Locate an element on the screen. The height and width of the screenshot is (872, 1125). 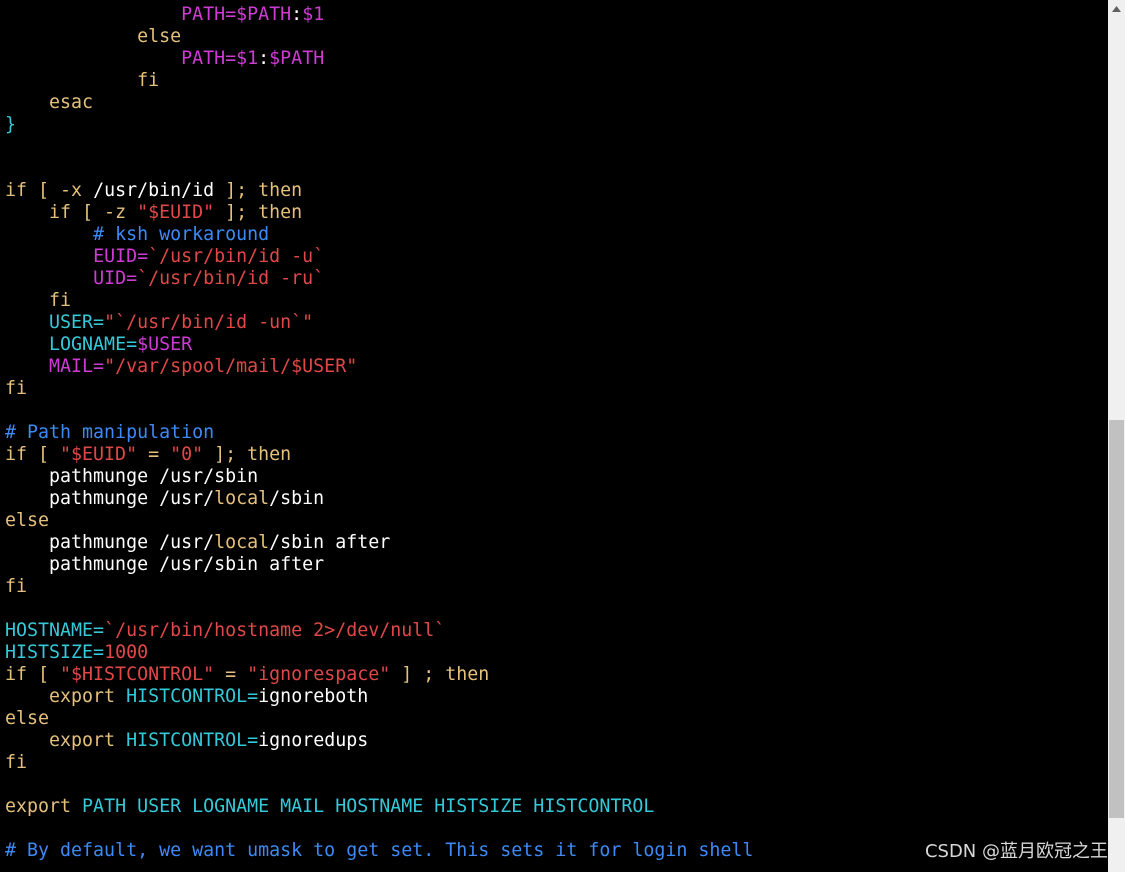
code-line: # Path manipulation is located at coordinates (379, 433).